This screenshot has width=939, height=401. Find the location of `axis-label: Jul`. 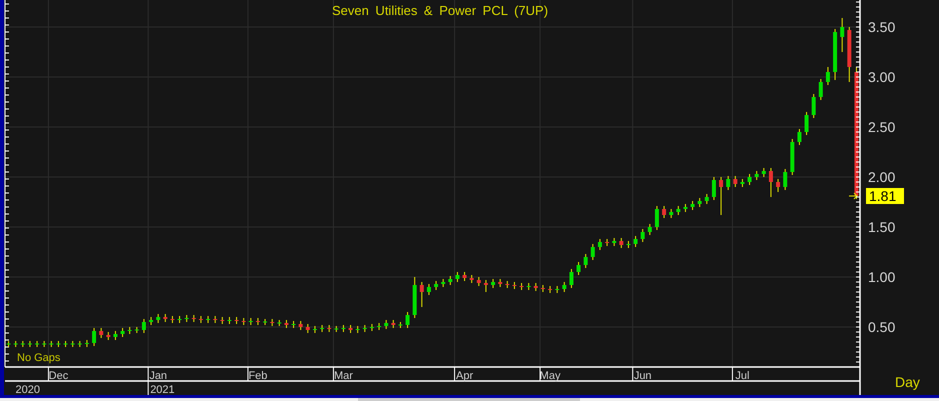

axis-label: Jul is located at coordinates (742, 376).